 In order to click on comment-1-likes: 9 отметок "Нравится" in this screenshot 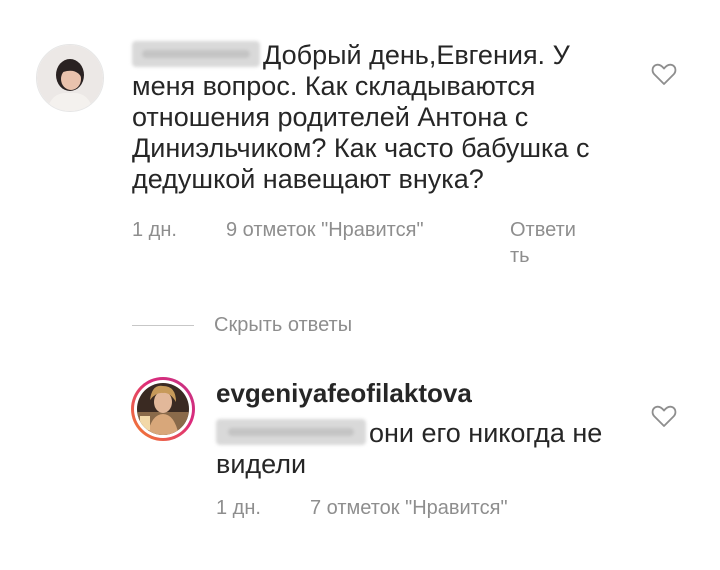, I will do `click(325, 230)`.